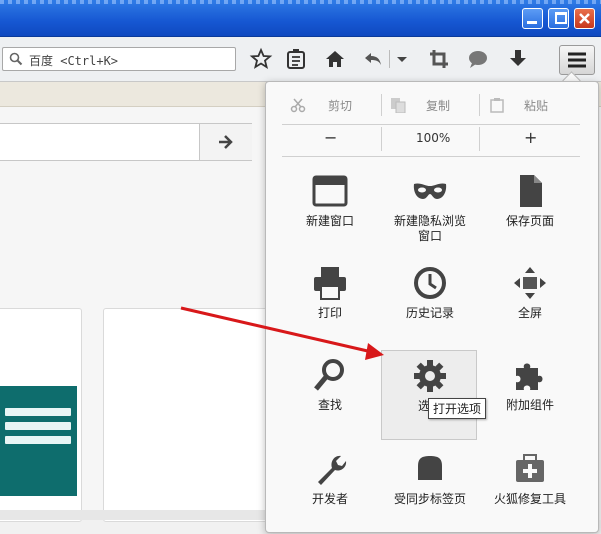 The height and width of the screenshot is (534, 601). I want to click on open-menu-button, so click(577, 60).